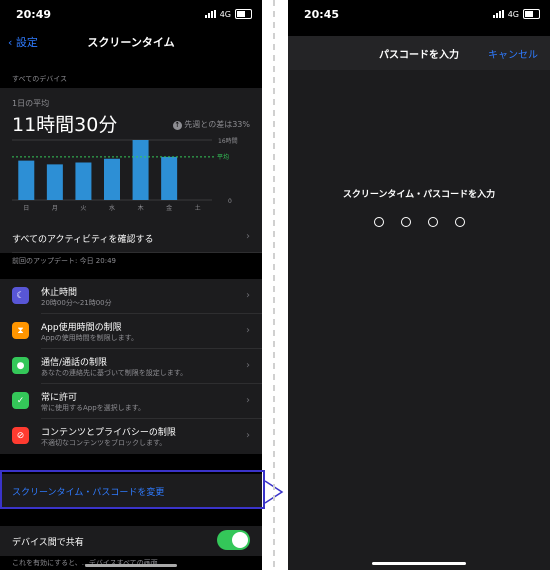  I want to click on day-label: 水, so click(112, 208).